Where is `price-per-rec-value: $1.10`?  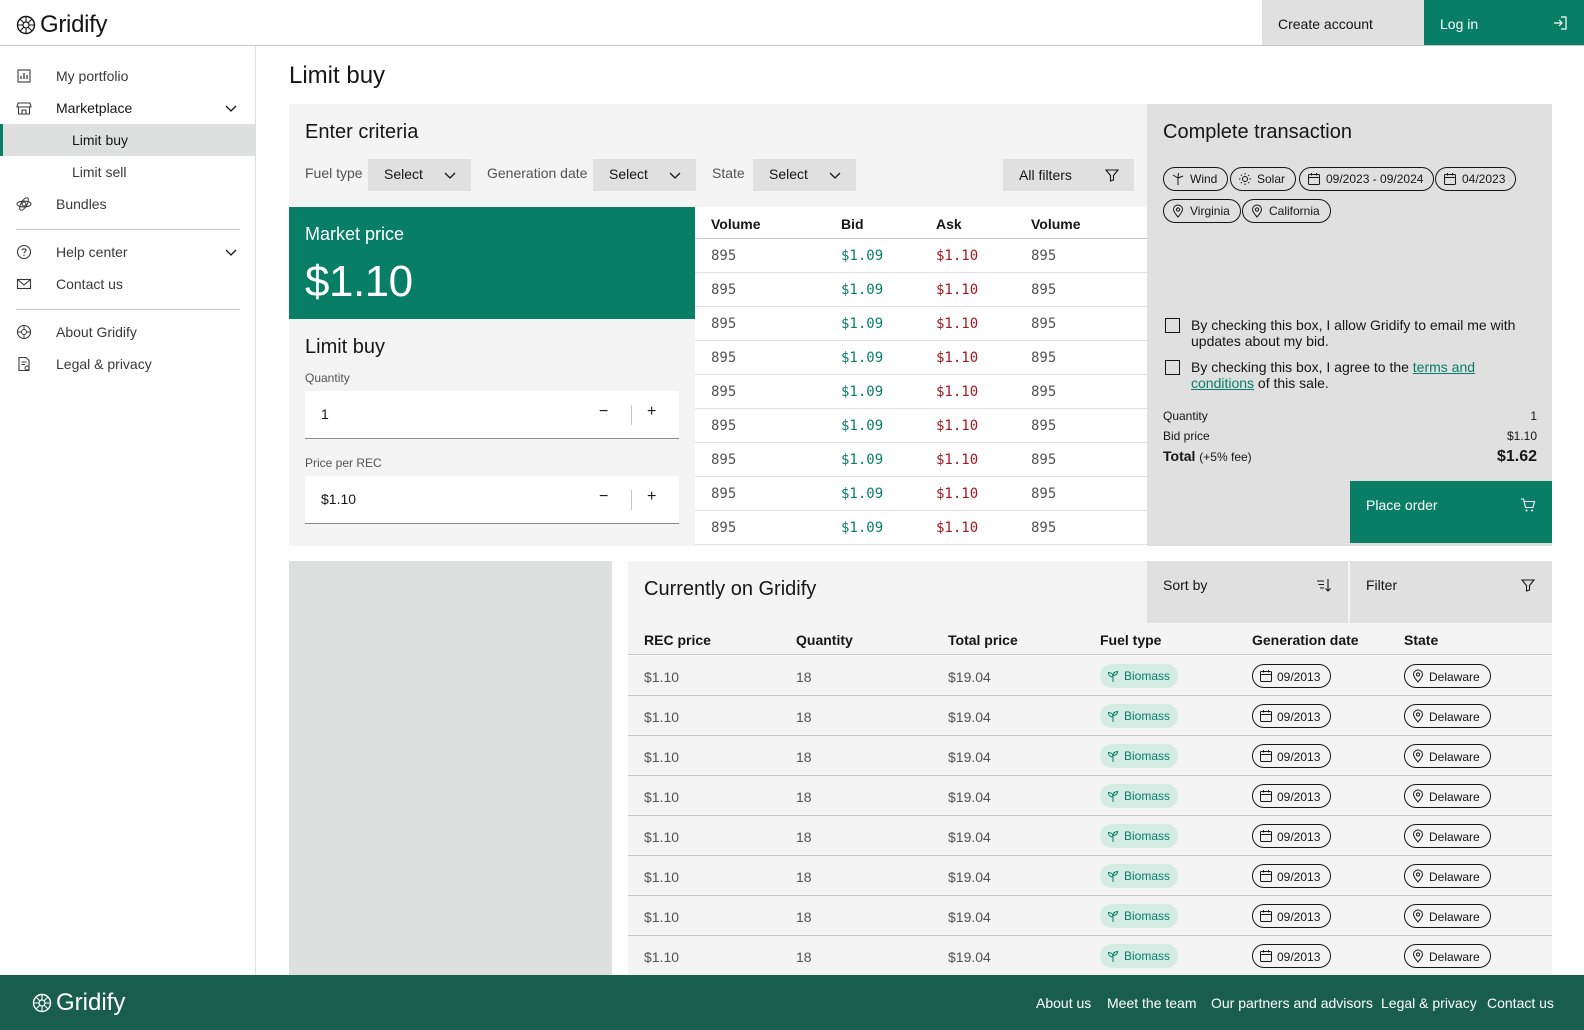 price-per-rec-value: $1.10 is located at coordinates (338, 499).